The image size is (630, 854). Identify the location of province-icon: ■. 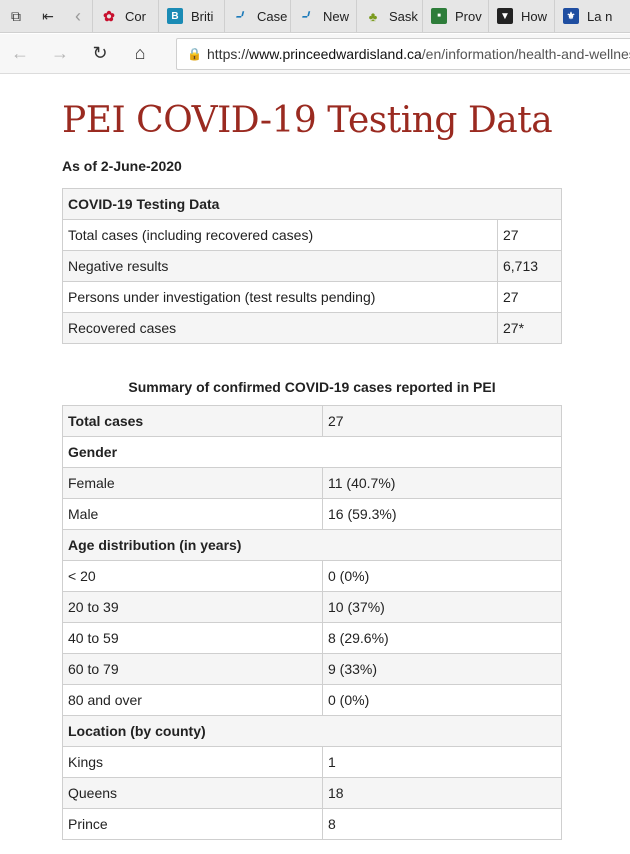
(439, 16).